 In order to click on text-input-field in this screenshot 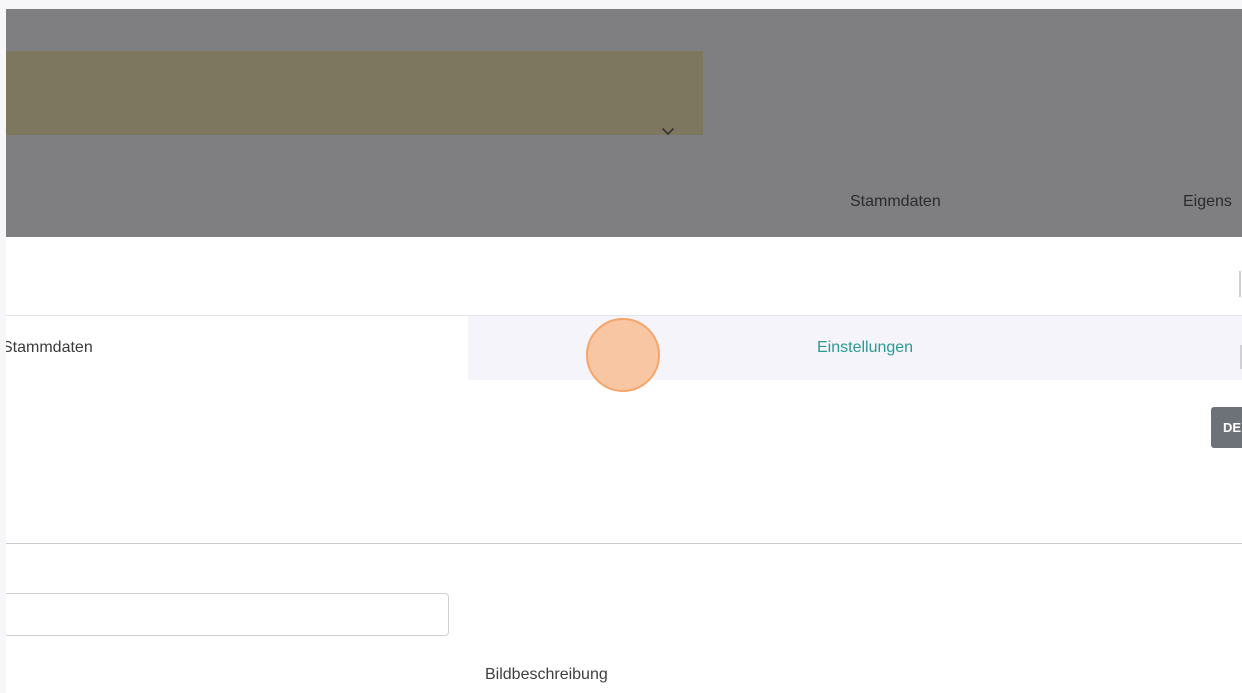, I will do `click(227, 614)`.